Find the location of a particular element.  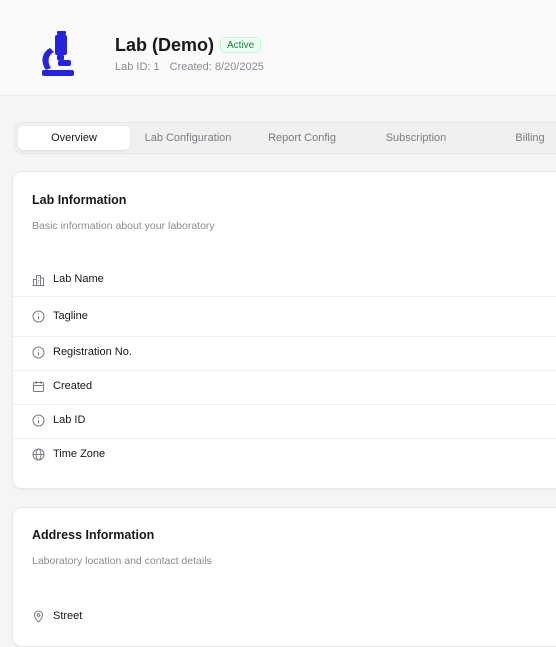

field-label: Time Zone is located at coordinates (79, 454).